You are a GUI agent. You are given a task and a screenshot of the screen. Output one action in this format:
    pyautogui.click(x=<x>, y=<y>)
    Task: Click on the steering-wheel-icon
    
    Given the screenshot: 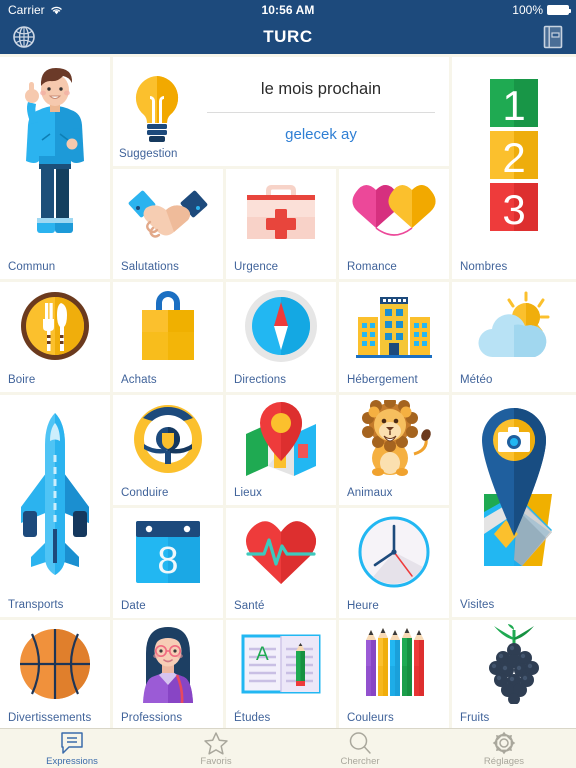 What is the action you would take?
    pyautogui.click(x=168, y=439)
    